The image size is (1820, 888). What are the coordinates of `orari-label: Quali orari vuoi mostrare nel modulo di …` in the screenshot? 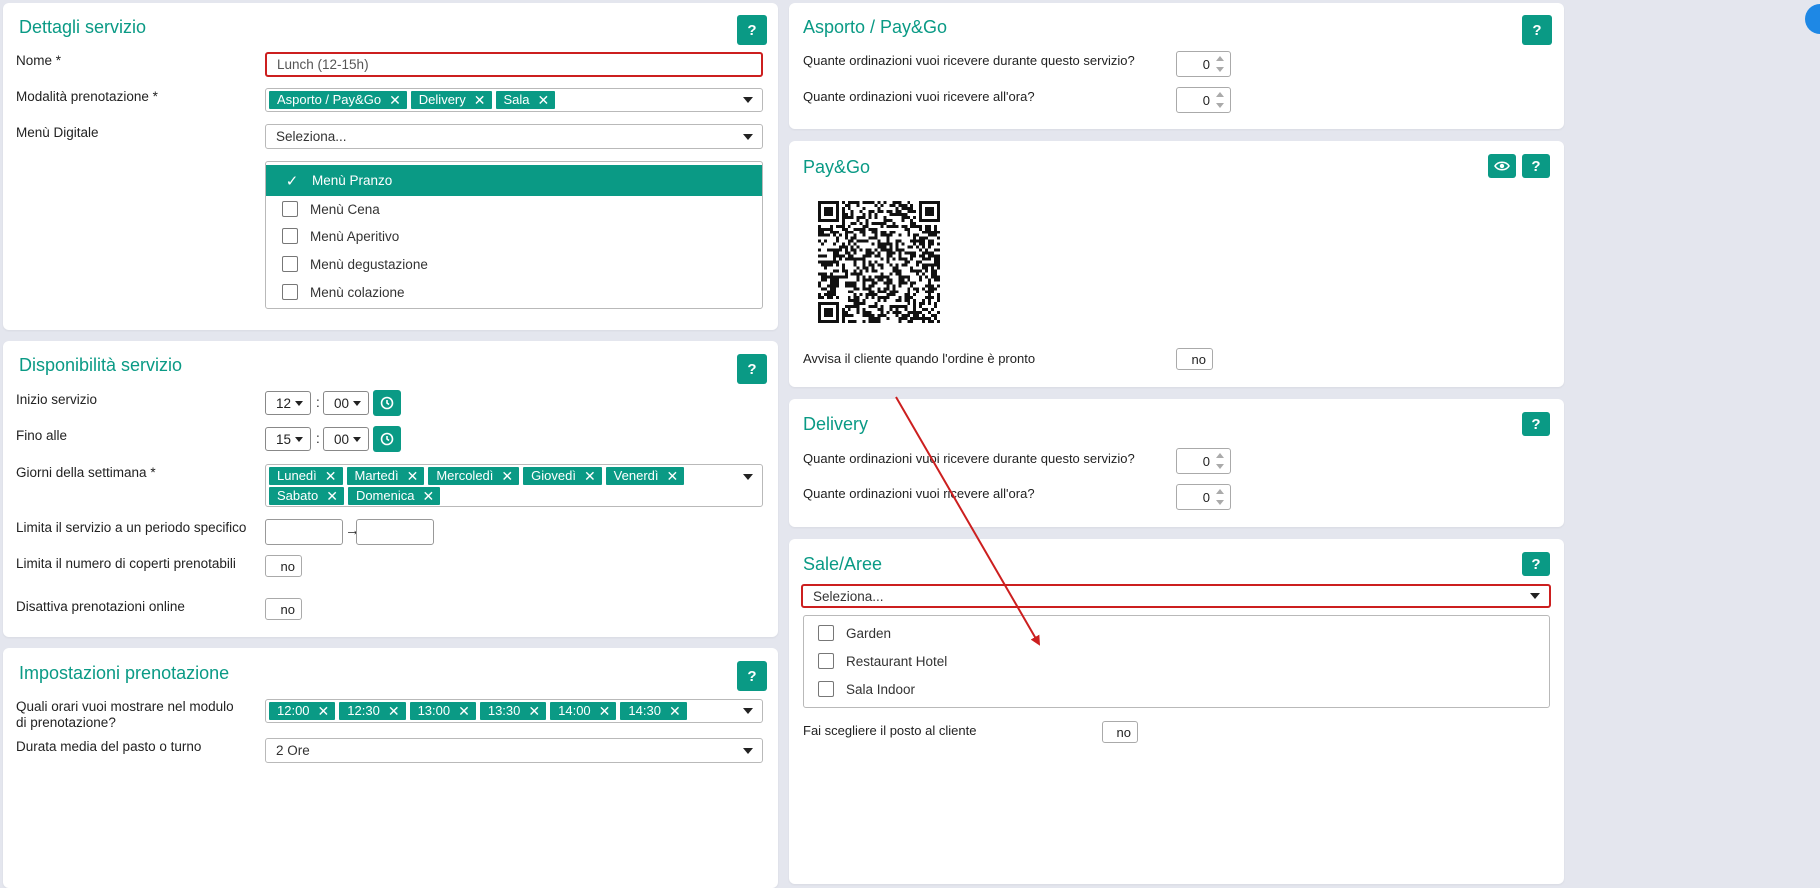 It's located at (125, 714).